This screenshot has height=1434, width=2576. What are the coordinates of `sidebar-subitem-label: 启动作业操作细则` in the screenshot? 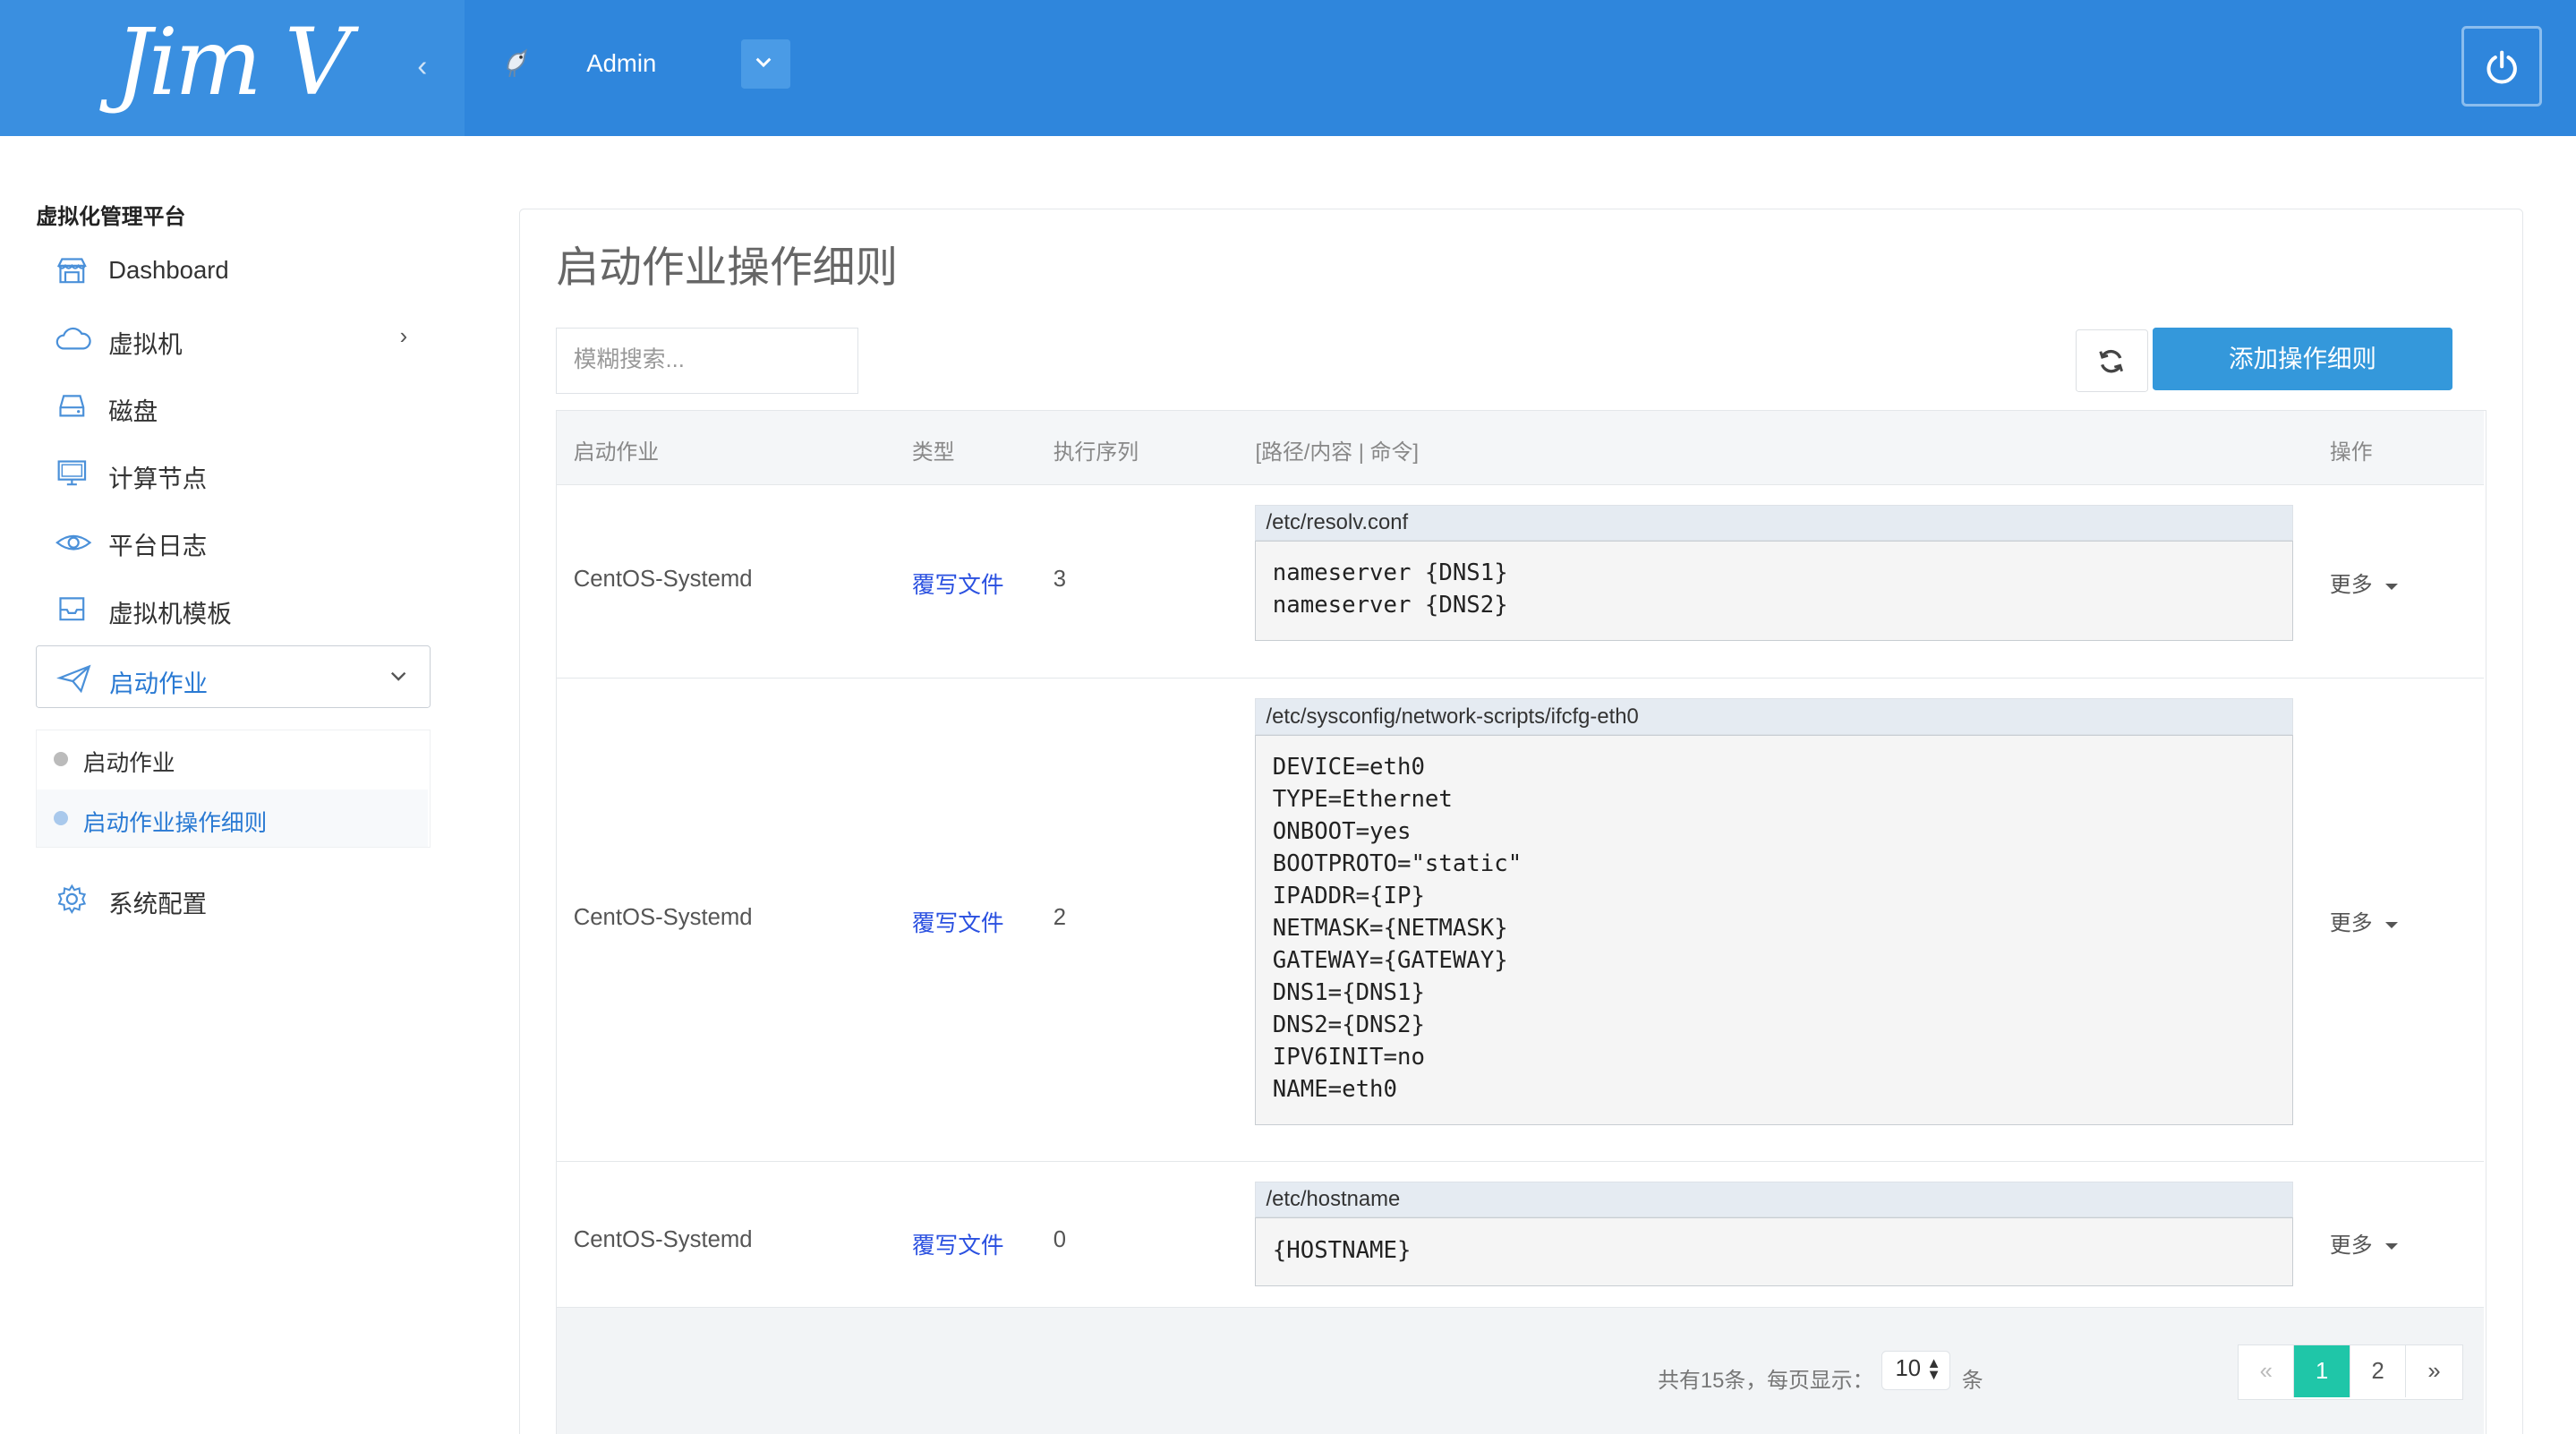 It's located at (175, 823).